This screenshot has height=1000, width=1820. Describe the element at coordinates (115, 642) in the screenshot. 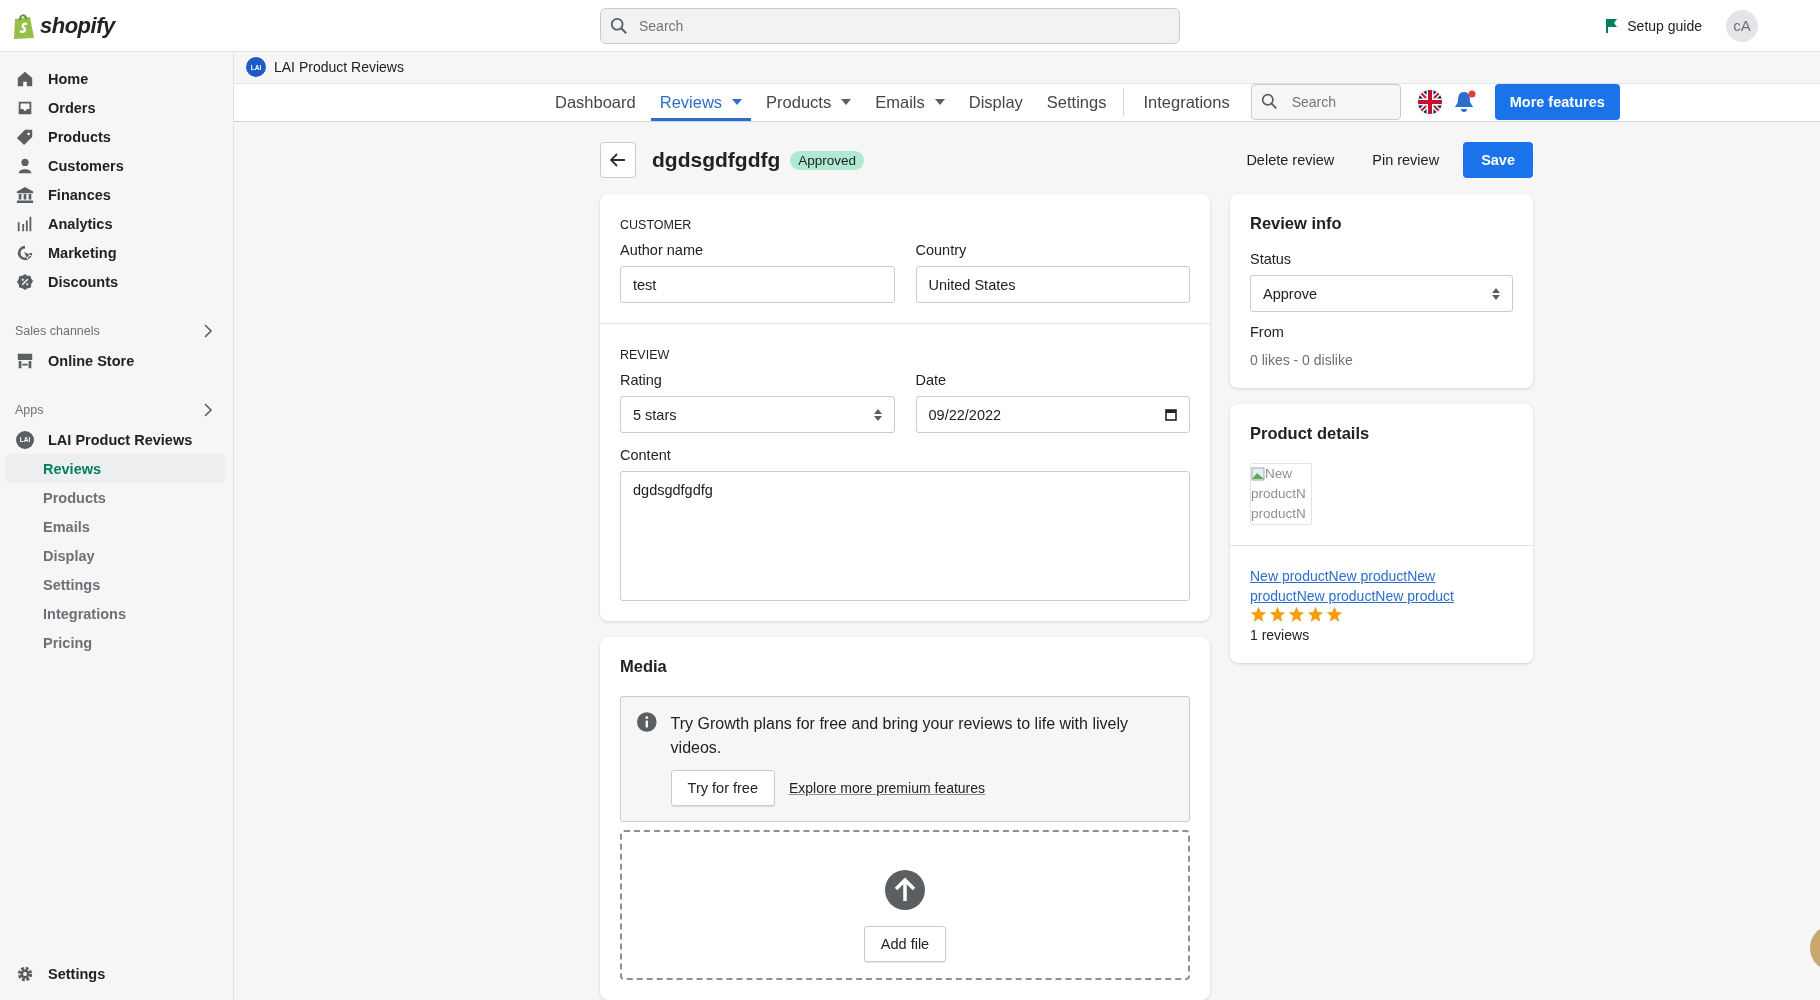

I see `sidebar-subitem: Pricing` at that location.